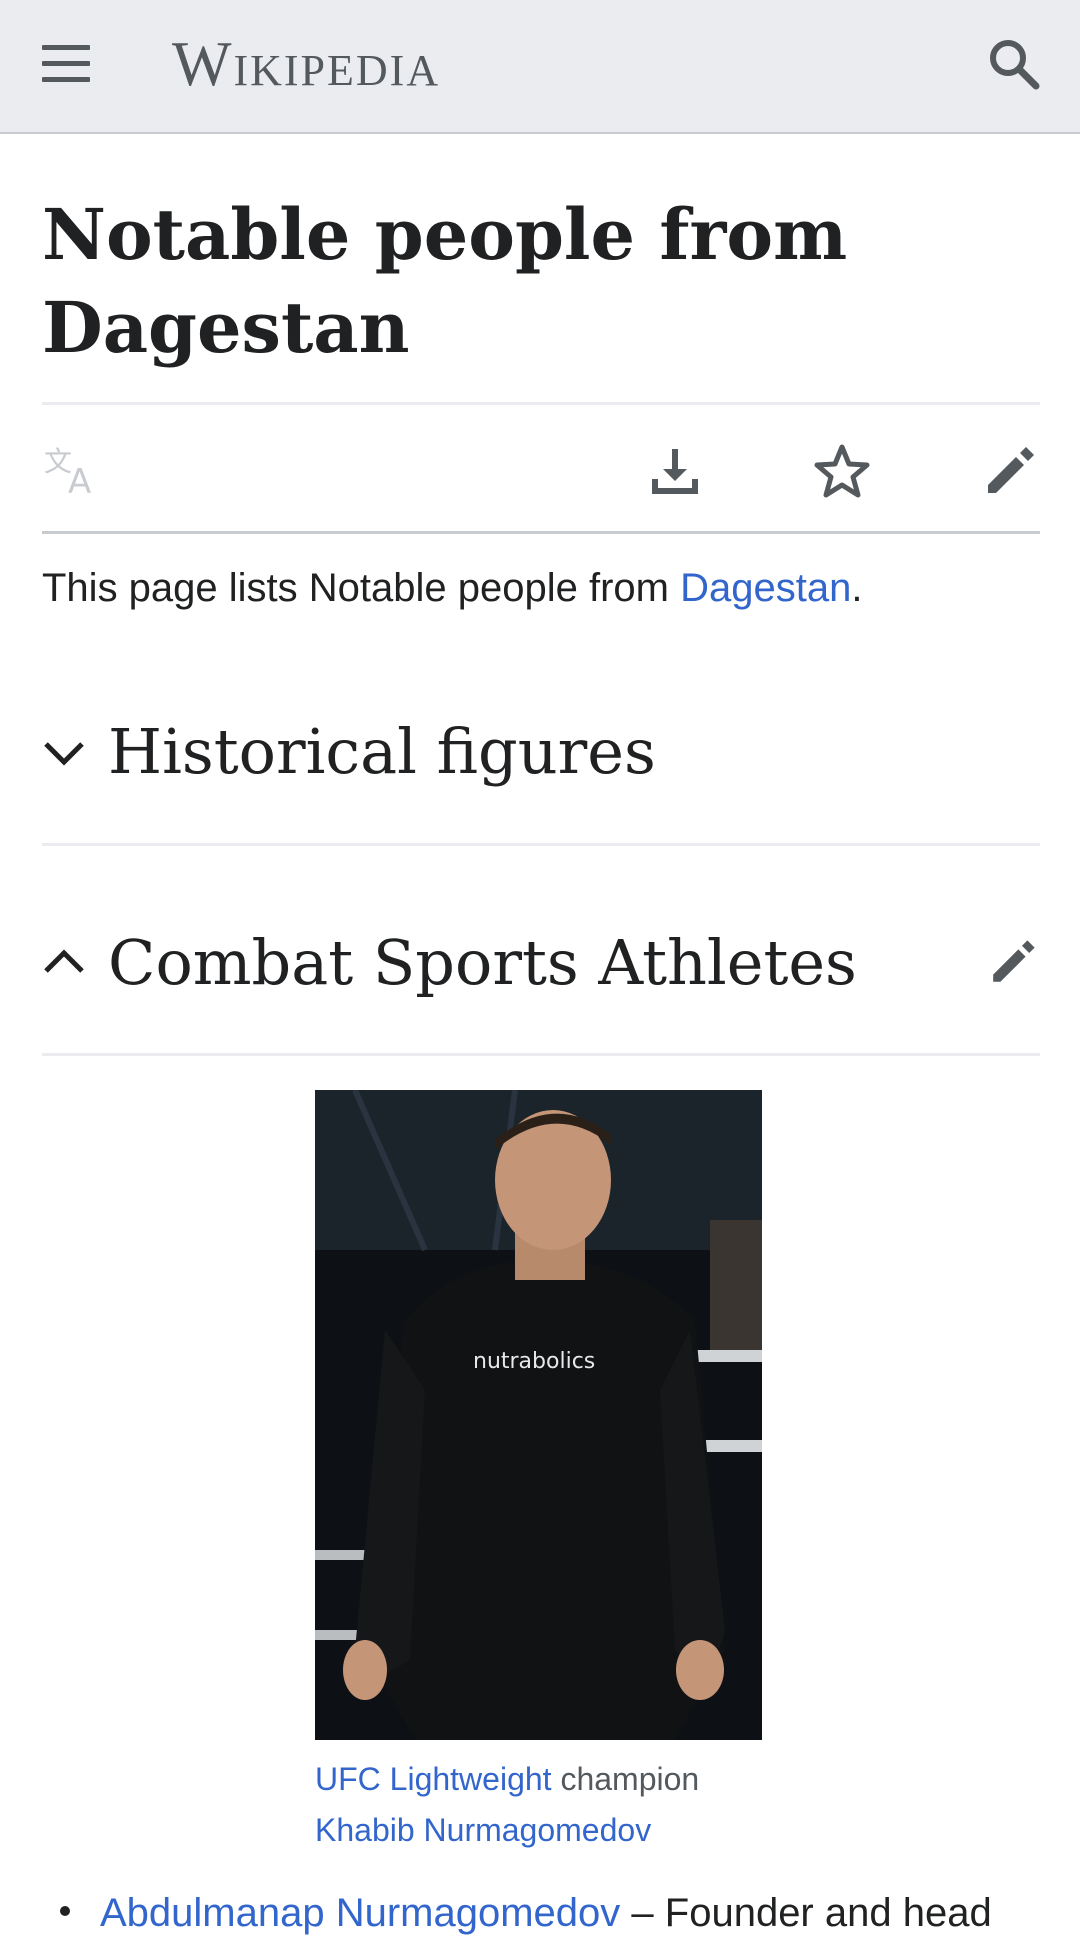 This screenshot has height=1938, width=1080. I want to click on list-item-text: – Founder and head, so click(806, 1913).